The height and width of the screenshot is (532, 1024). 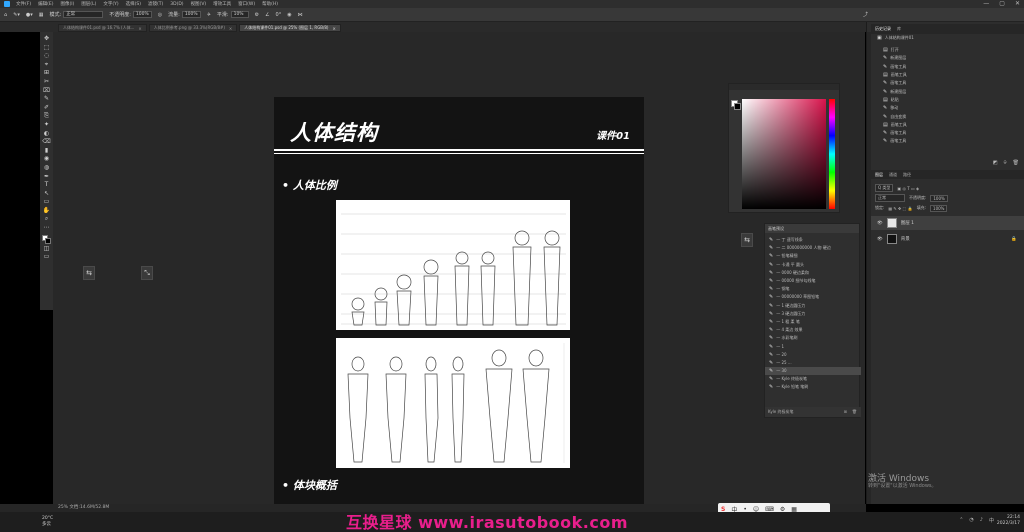 I want to click on hue-slider, so click(x=832, y=154).